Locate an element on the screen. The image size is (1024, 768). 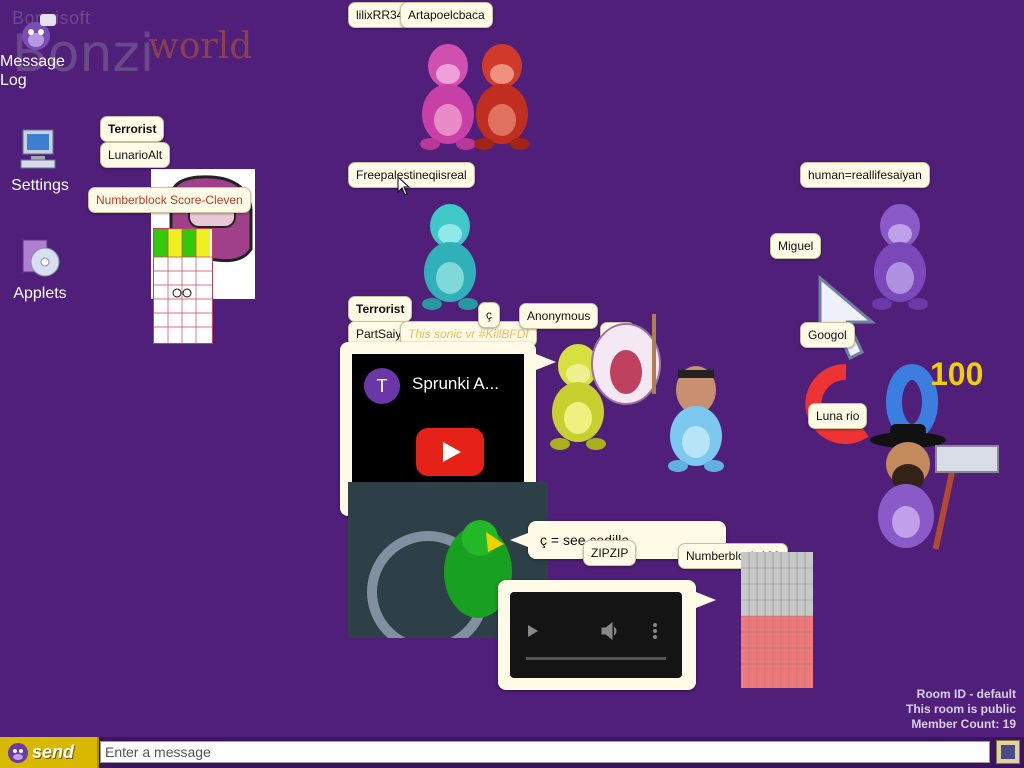
googol-number: 100 is located at coordinates (957, 374).